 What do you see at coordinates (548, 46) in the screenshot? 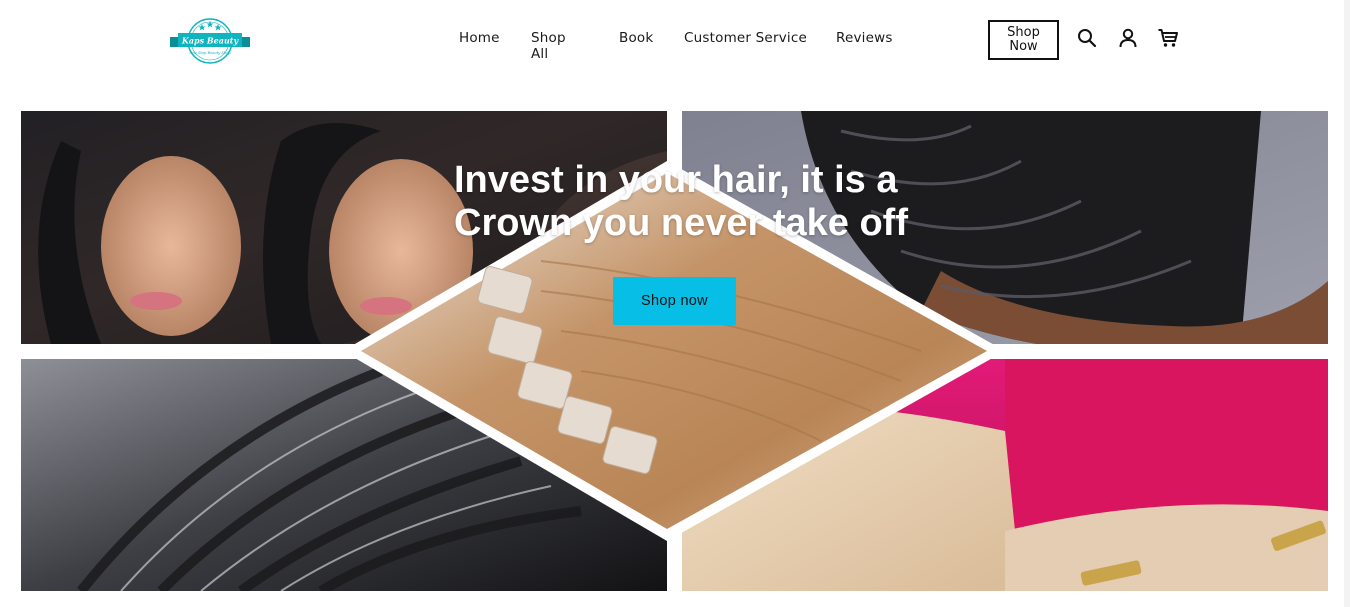
I see `nav-shop-all: Shop All` at bounding box center [548, 46].